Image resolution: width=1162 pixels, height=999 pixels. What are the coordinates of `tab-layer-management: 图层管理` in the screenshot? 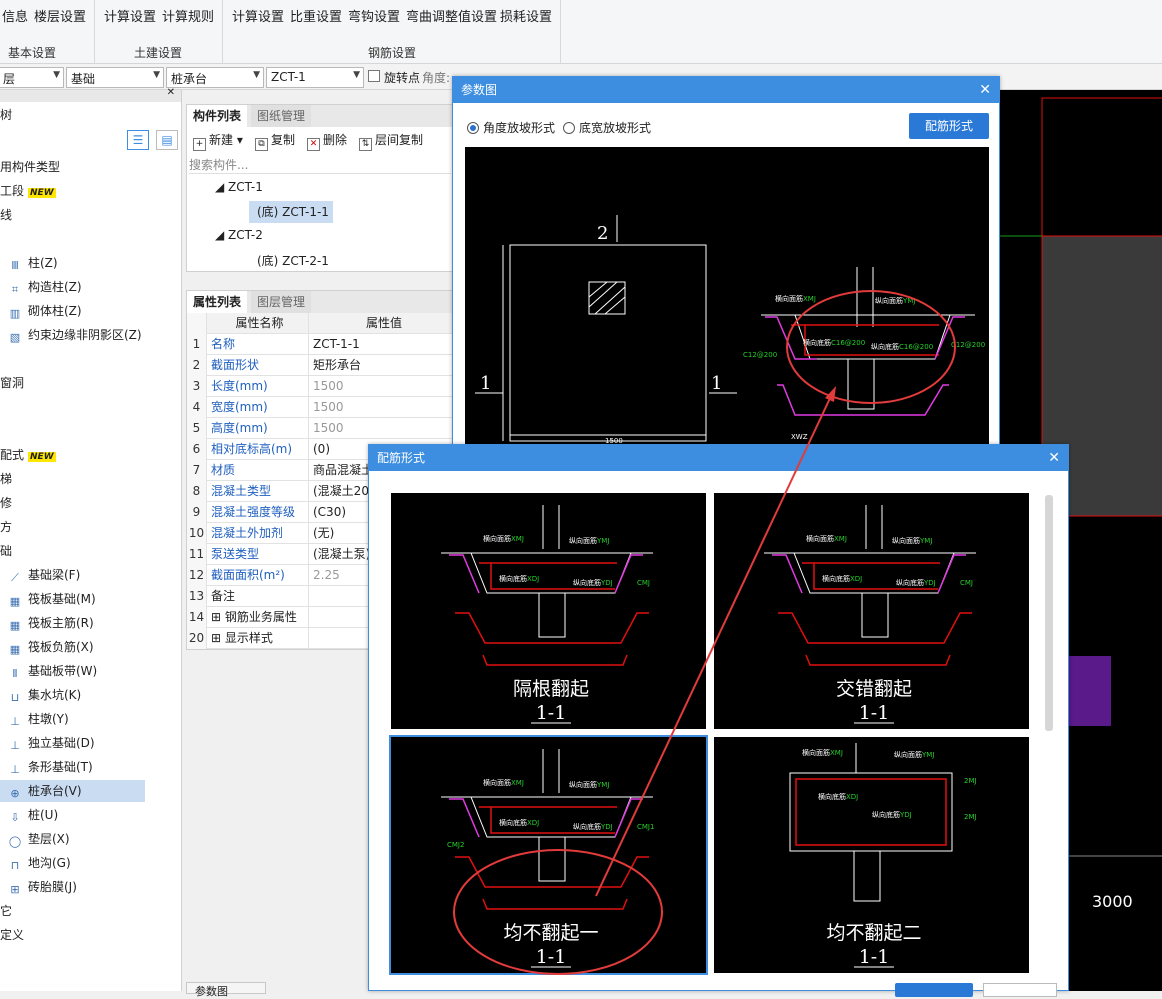 It's located at (281, 302).